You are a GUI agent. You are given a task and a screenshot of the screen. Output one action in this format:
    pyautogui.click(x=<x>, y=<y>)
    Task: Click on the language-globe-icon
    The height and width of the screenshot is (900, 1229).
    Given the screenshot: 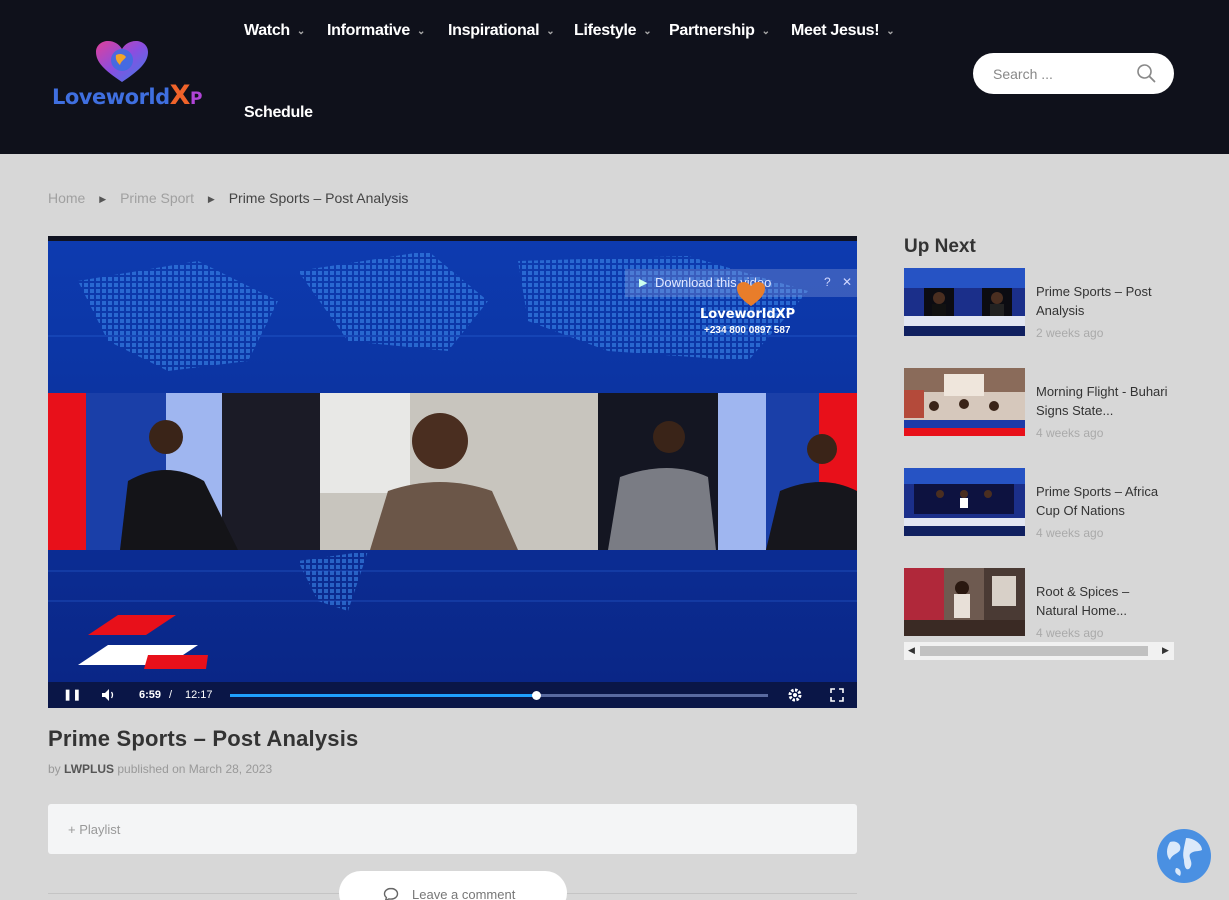 What is the action you would take?
    pyautogui.click(x=1184, y=856)
    